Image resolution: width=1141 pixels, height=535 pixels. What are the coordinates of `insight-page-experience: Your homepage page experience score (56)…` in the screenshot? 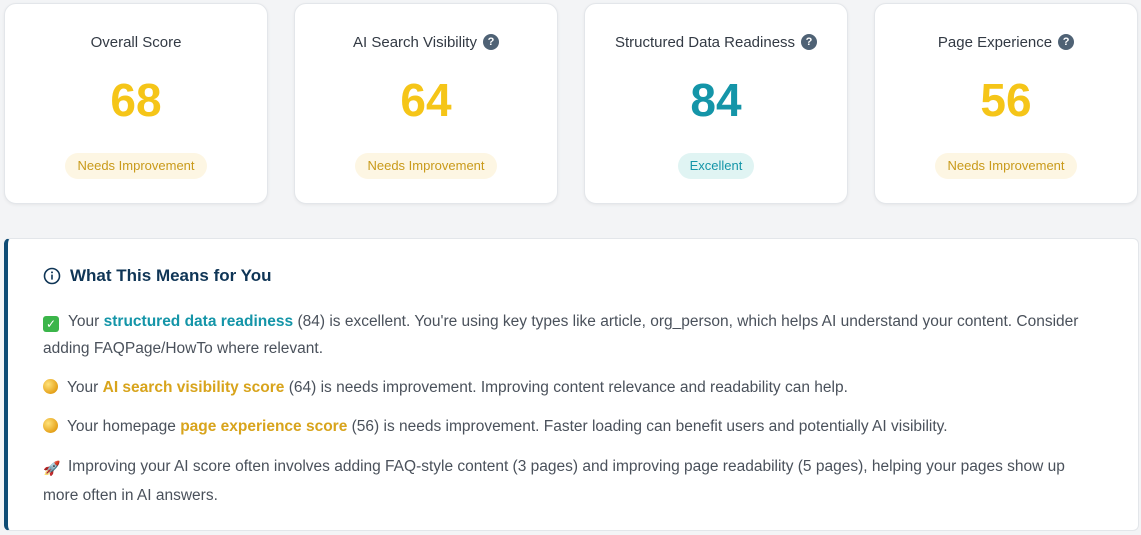 It's located at (573, 426).